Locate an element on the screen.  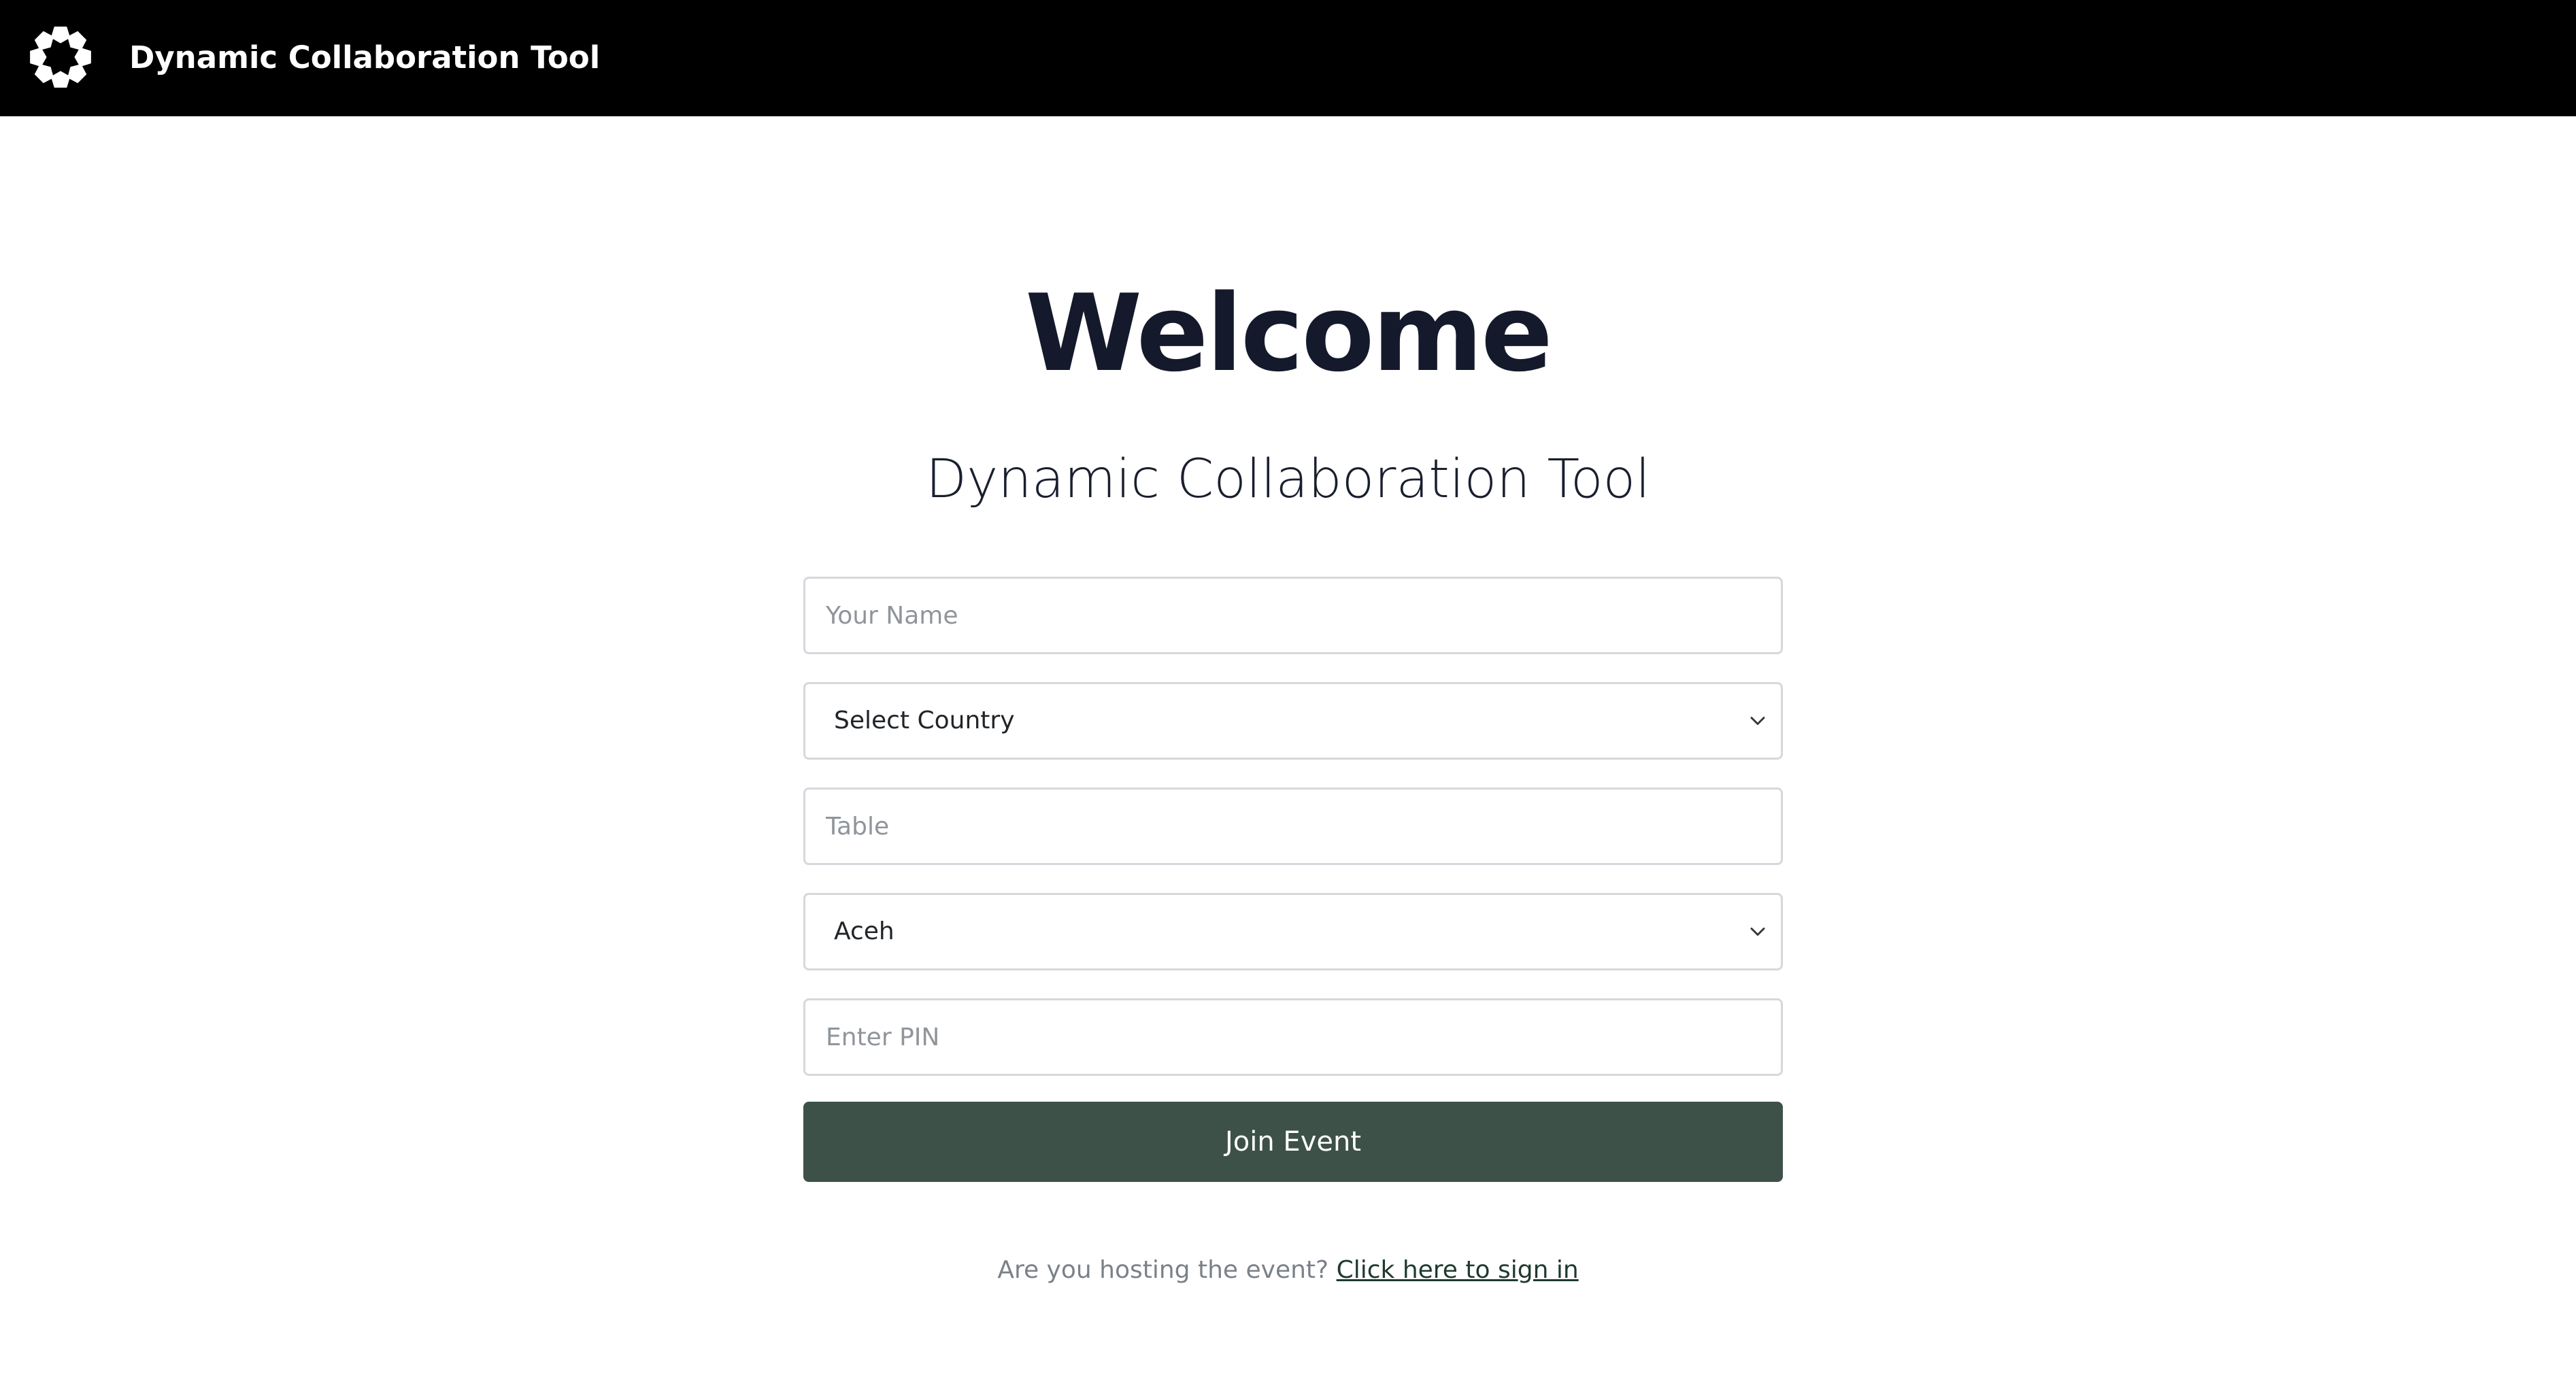
name-input is located at coordinates (1293, 615).